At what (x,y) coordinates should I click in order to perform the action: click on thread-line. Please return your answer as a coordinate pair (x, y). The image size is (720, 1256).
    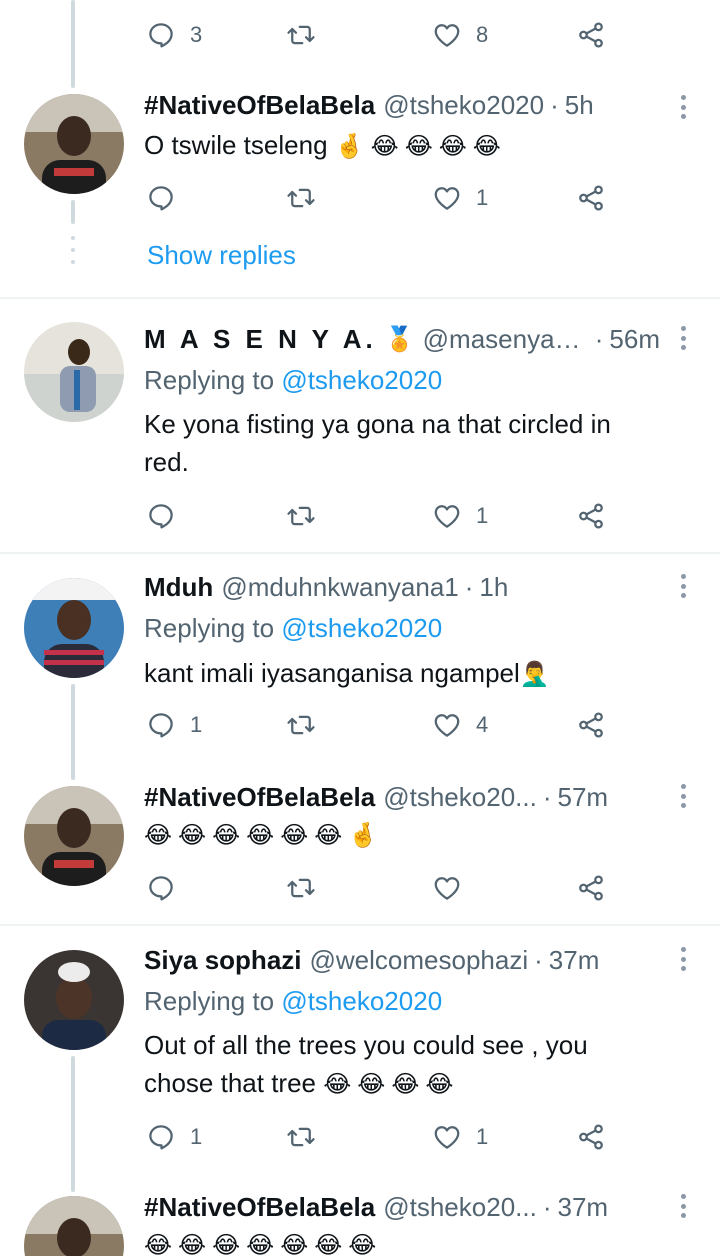
    Looking at the image, I should click on (73, 732).